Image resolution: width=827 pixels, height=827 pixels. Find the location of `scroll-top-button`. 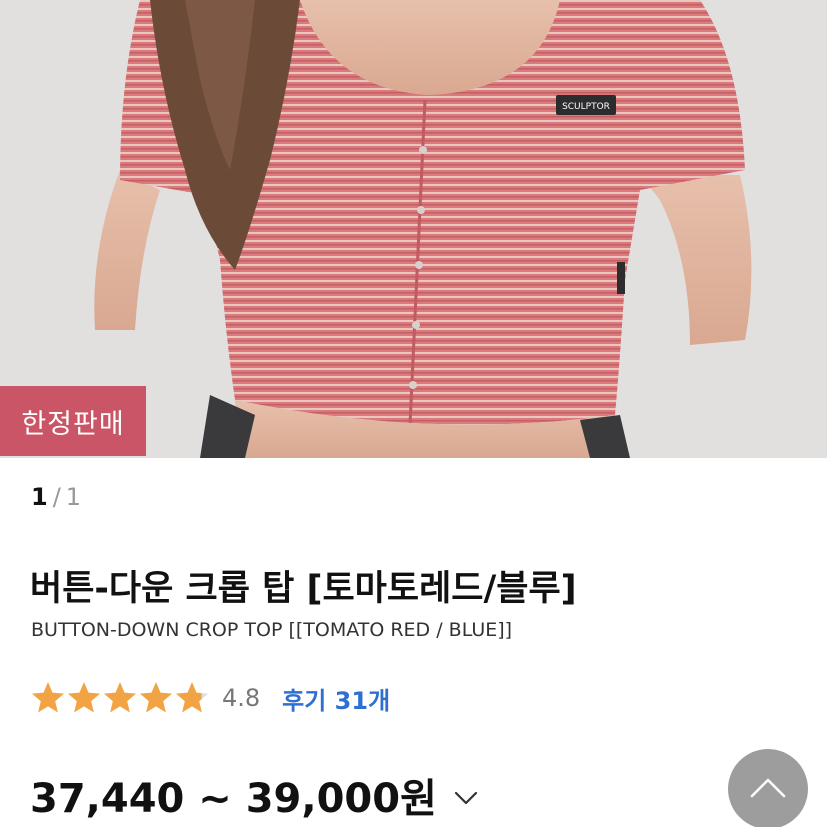

scroll-top-button is located at coordinates (768, 788).